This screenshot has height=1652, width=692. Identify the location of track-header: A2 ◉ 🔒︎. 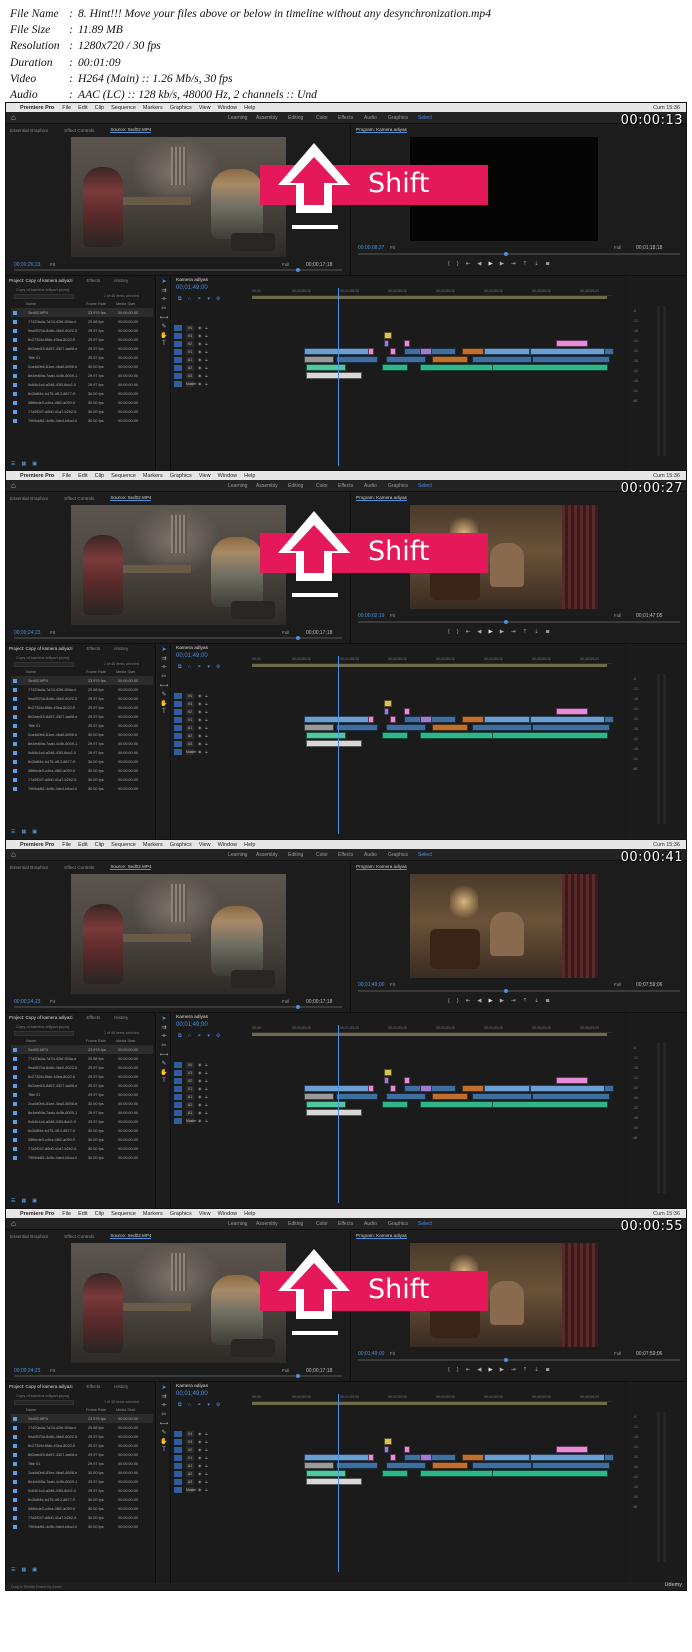
(212, 367).